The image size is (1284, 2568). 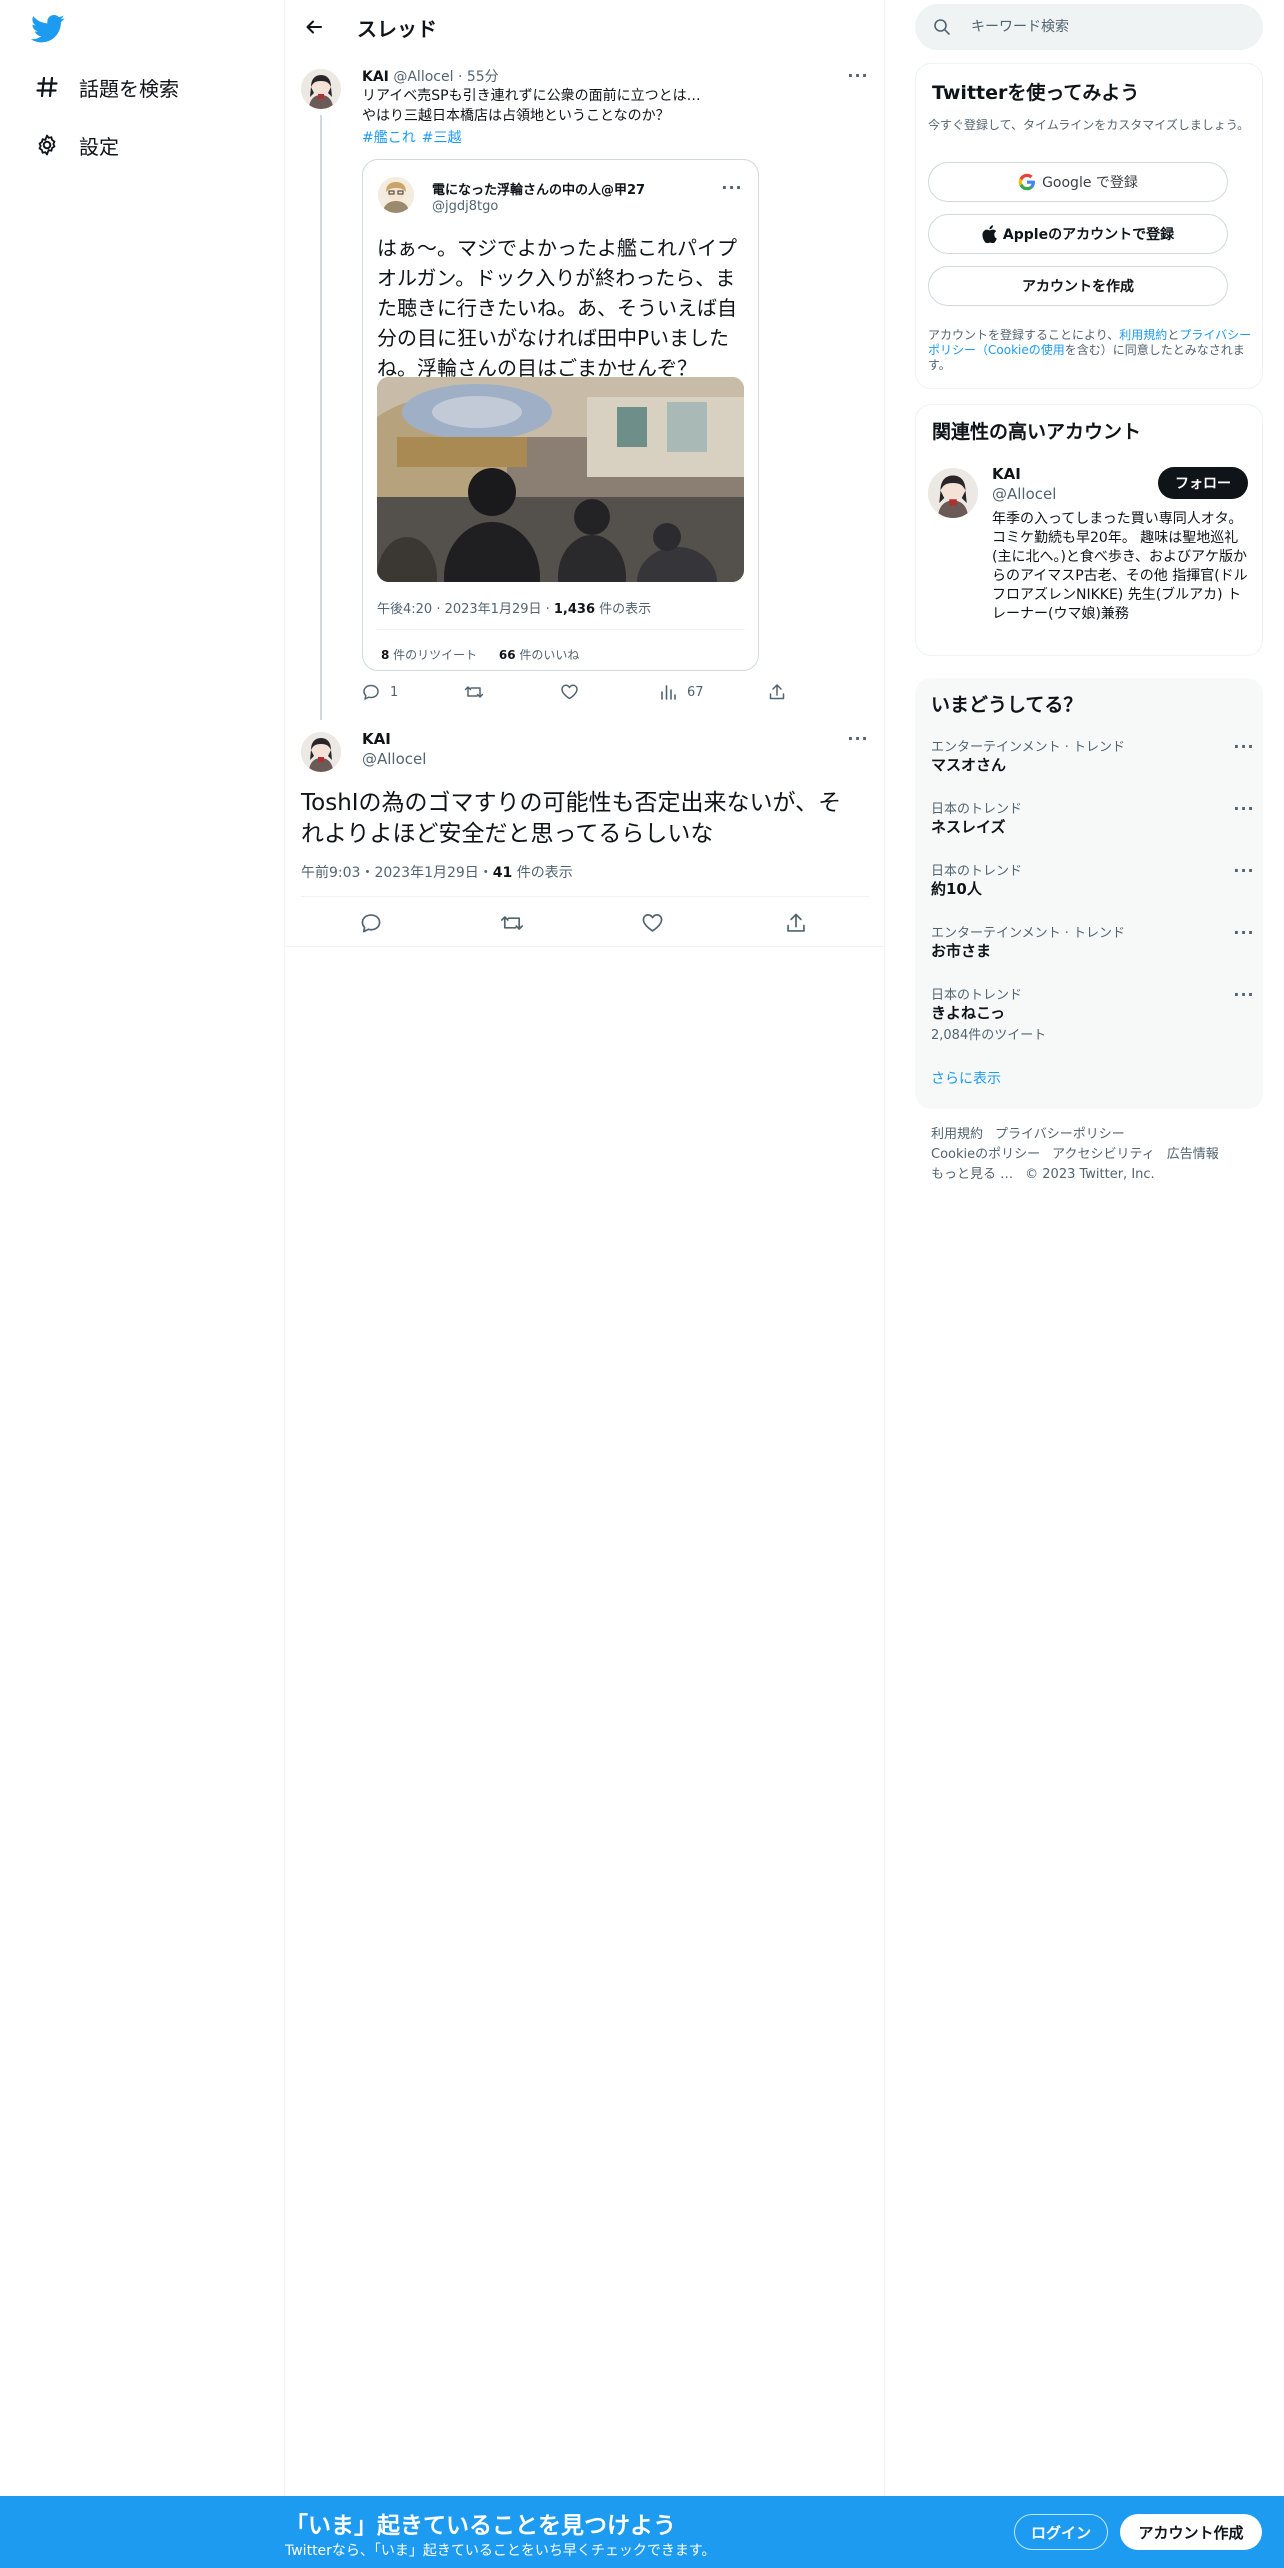 What do you see at coordinates (1036, 93) in the screenshot?
I see `signup-card-title: Twitterを使ってみよう` at bounding box center [1036, 93].